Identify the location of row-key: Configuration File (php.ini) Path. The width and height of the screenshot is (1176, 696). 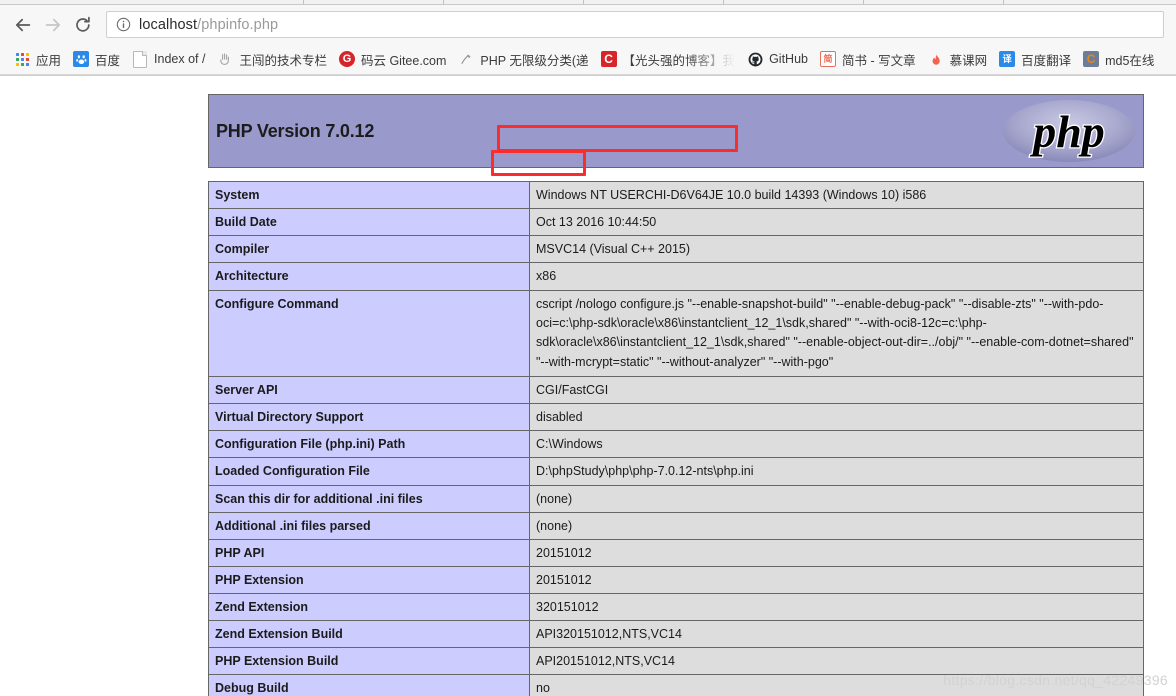
(369, 444).